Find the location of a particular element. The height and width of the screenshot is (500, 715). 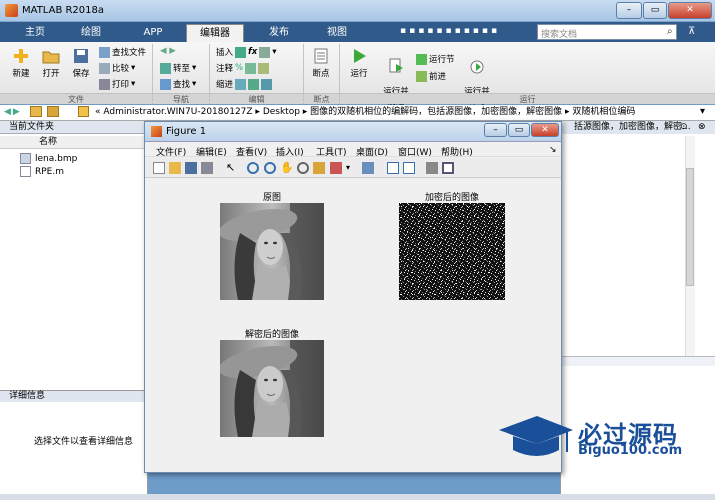

print-figure-icon is located at coordinates (207, 168).